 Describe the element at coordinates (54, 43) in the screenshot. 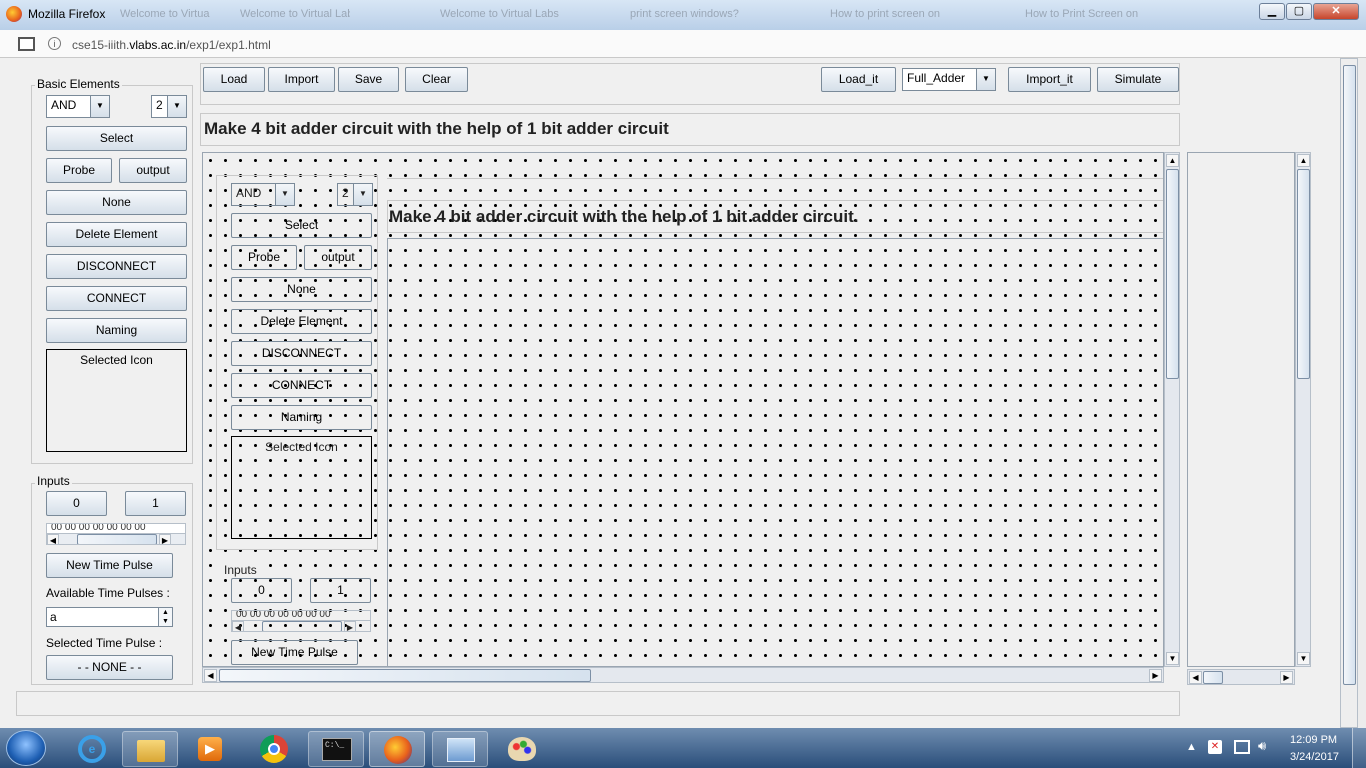

I see `info-icon: i` at that location.